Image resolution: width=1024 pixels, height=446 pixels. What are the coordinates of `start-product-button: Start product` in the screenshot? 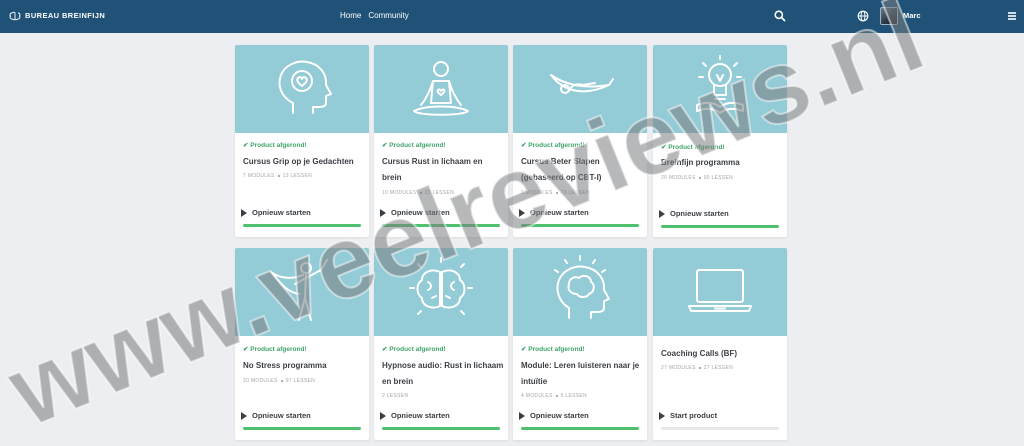 It's located at (688, 416).